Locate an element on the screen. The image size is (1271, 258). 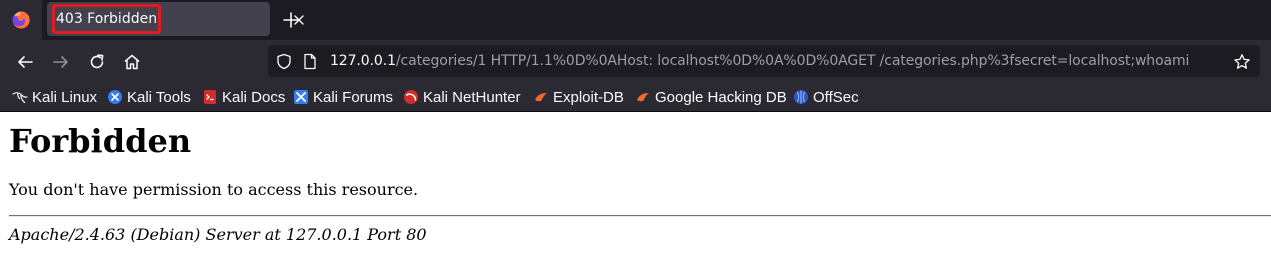
bookmark-kali-linux: Kali Linux is located at coordinates (54, 97).